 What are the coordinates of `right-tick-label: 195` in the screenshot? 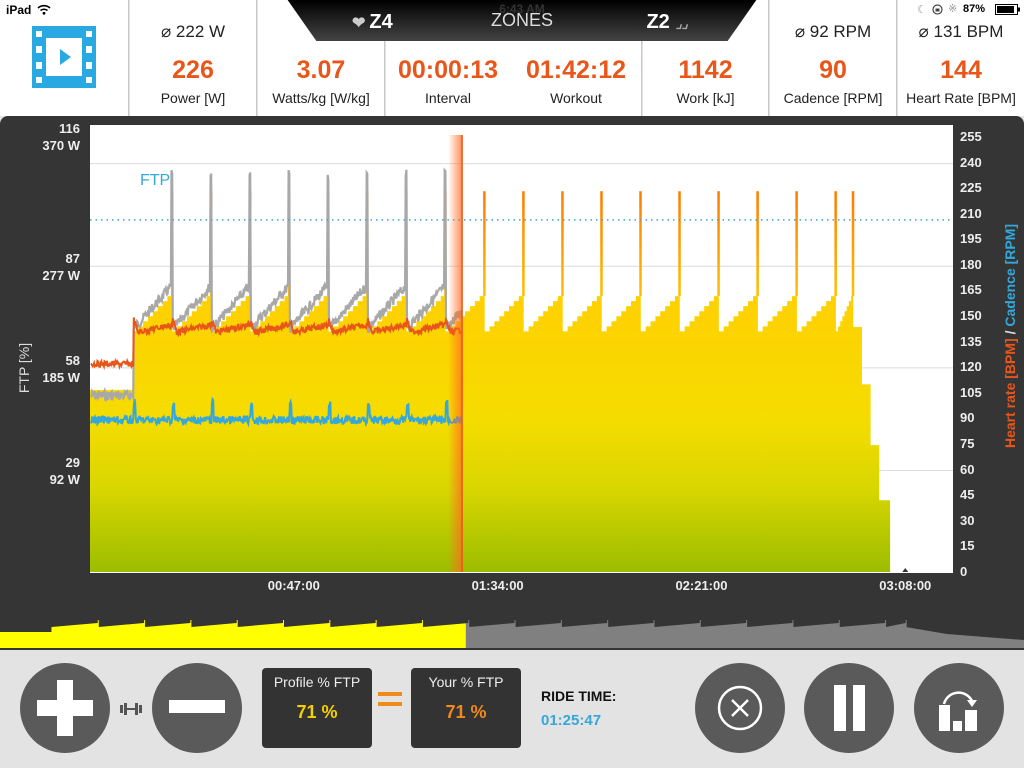 It's located at (971, 239).